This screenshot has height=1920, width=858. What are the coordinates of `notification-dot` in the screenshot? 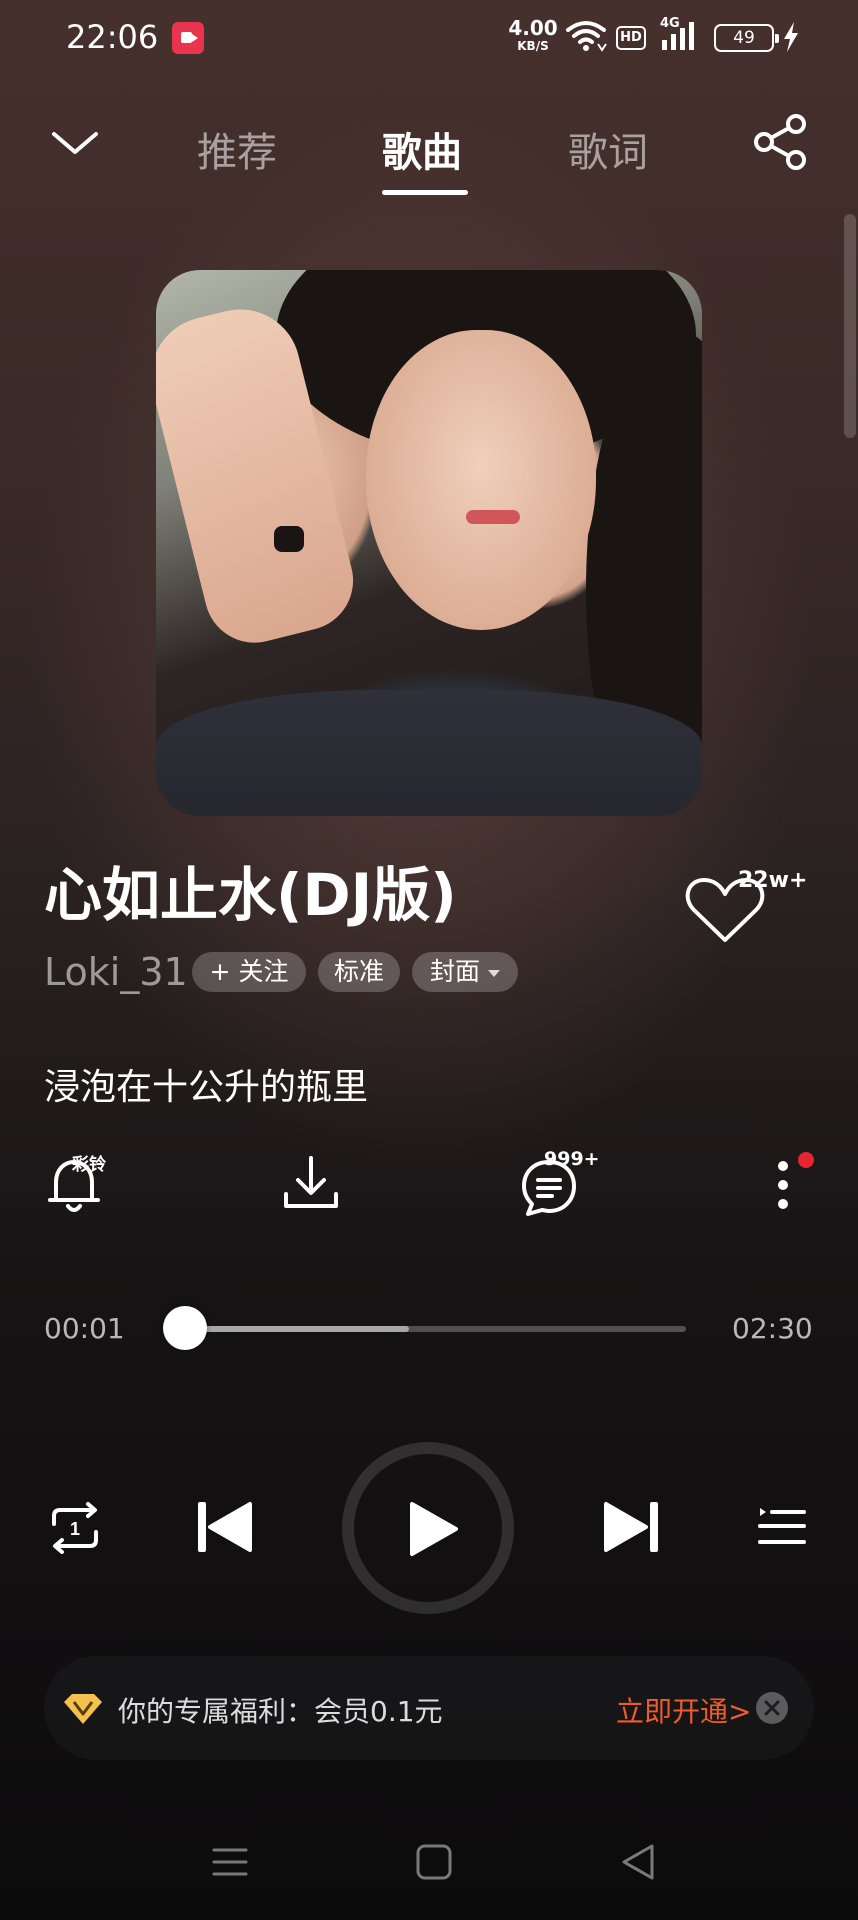 It's located at (806, 1160).